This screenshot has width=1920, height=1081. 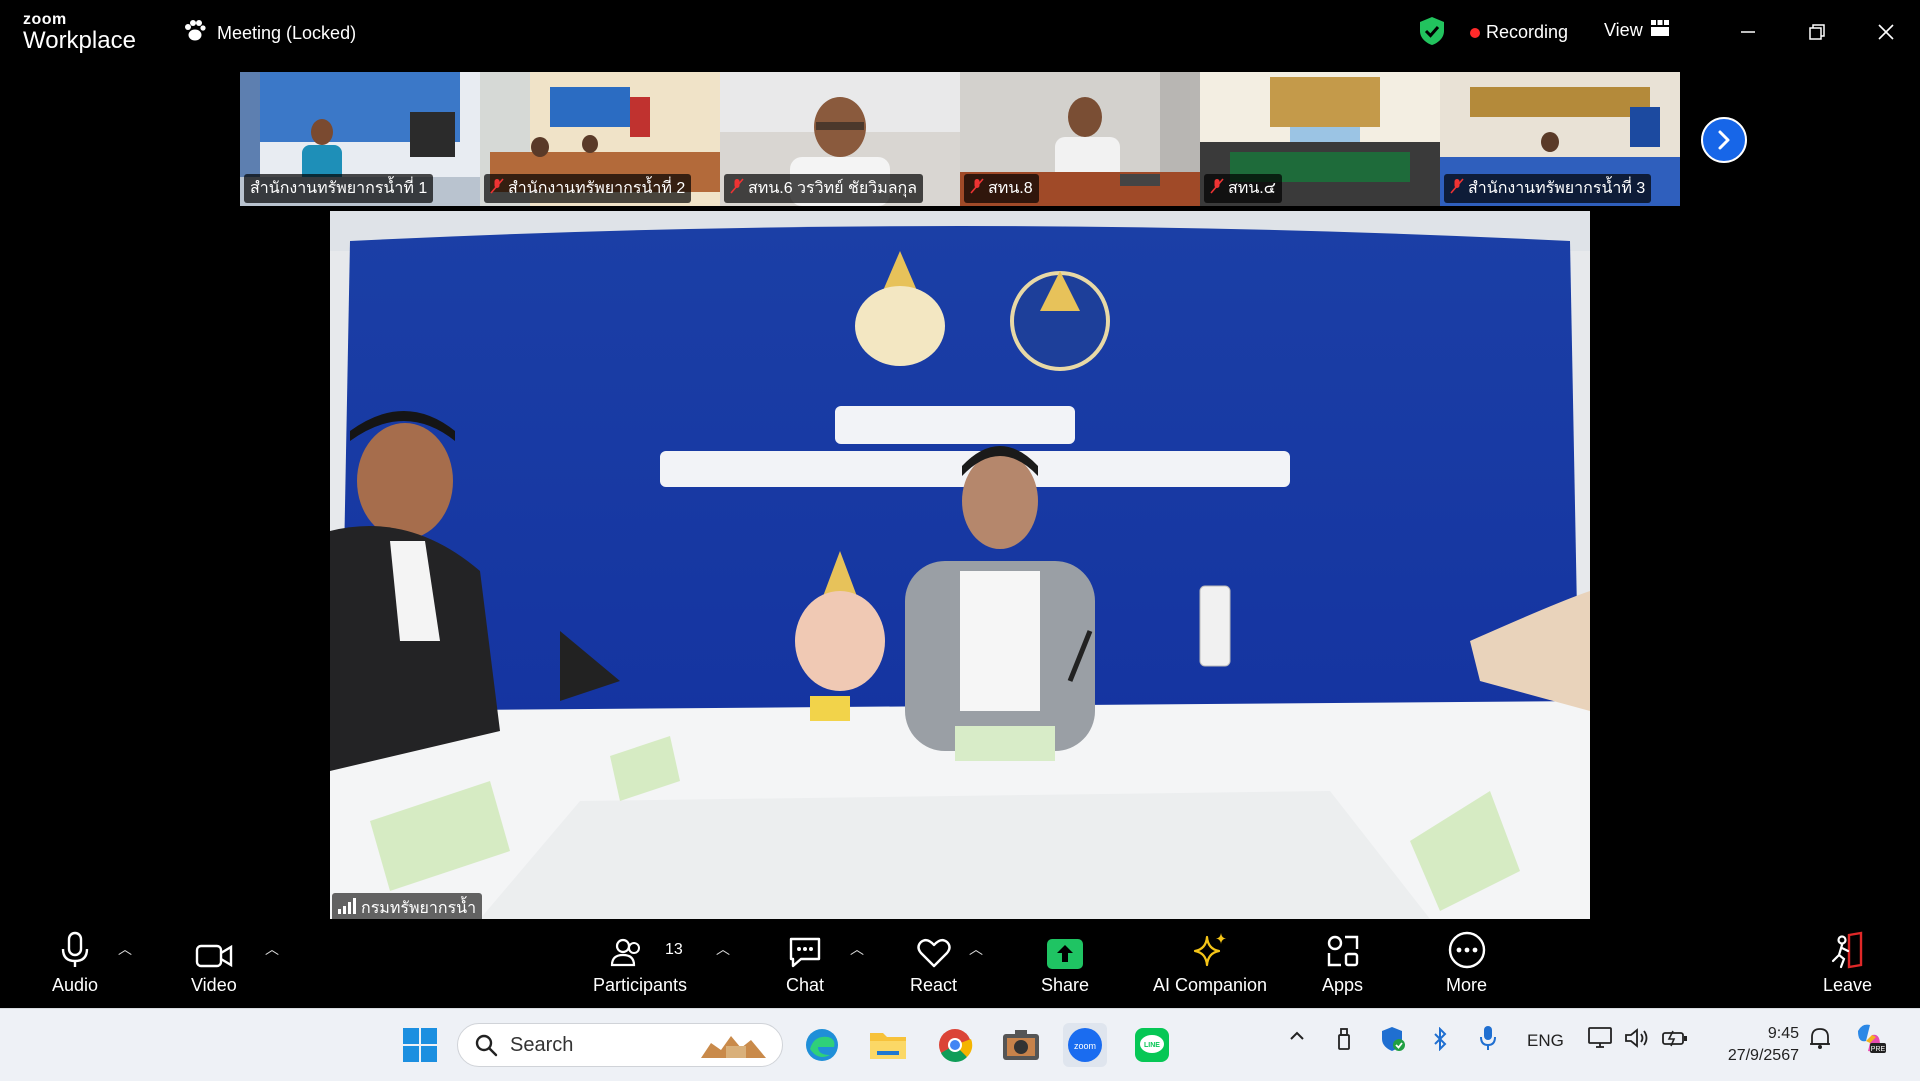 I want to click on close-icon, so click(x=1886, y=32).